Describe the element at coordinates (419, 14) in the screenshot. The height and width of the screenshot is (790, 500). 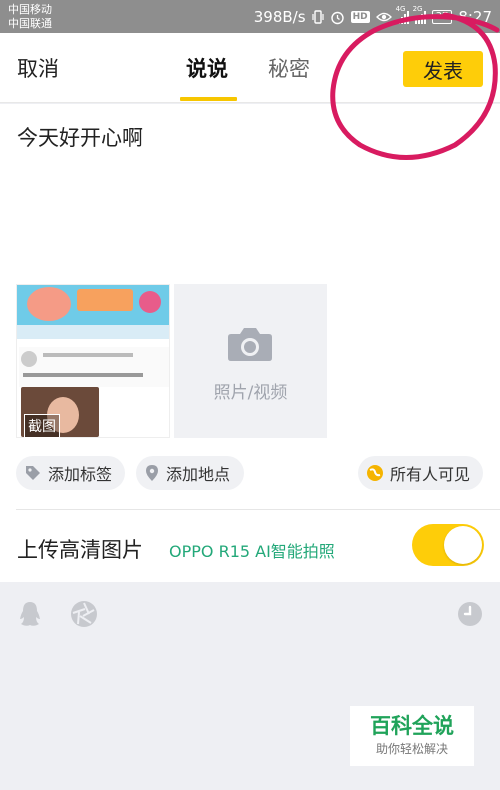
I see `signal-icon-2: 2G` at that location.